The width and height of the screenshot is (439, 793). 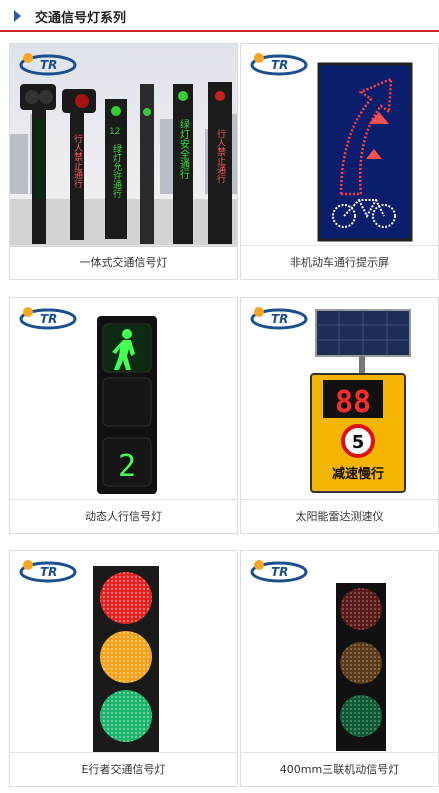 I want to click on section-title: 交通信号灯系列, so click(x=81, y=18).